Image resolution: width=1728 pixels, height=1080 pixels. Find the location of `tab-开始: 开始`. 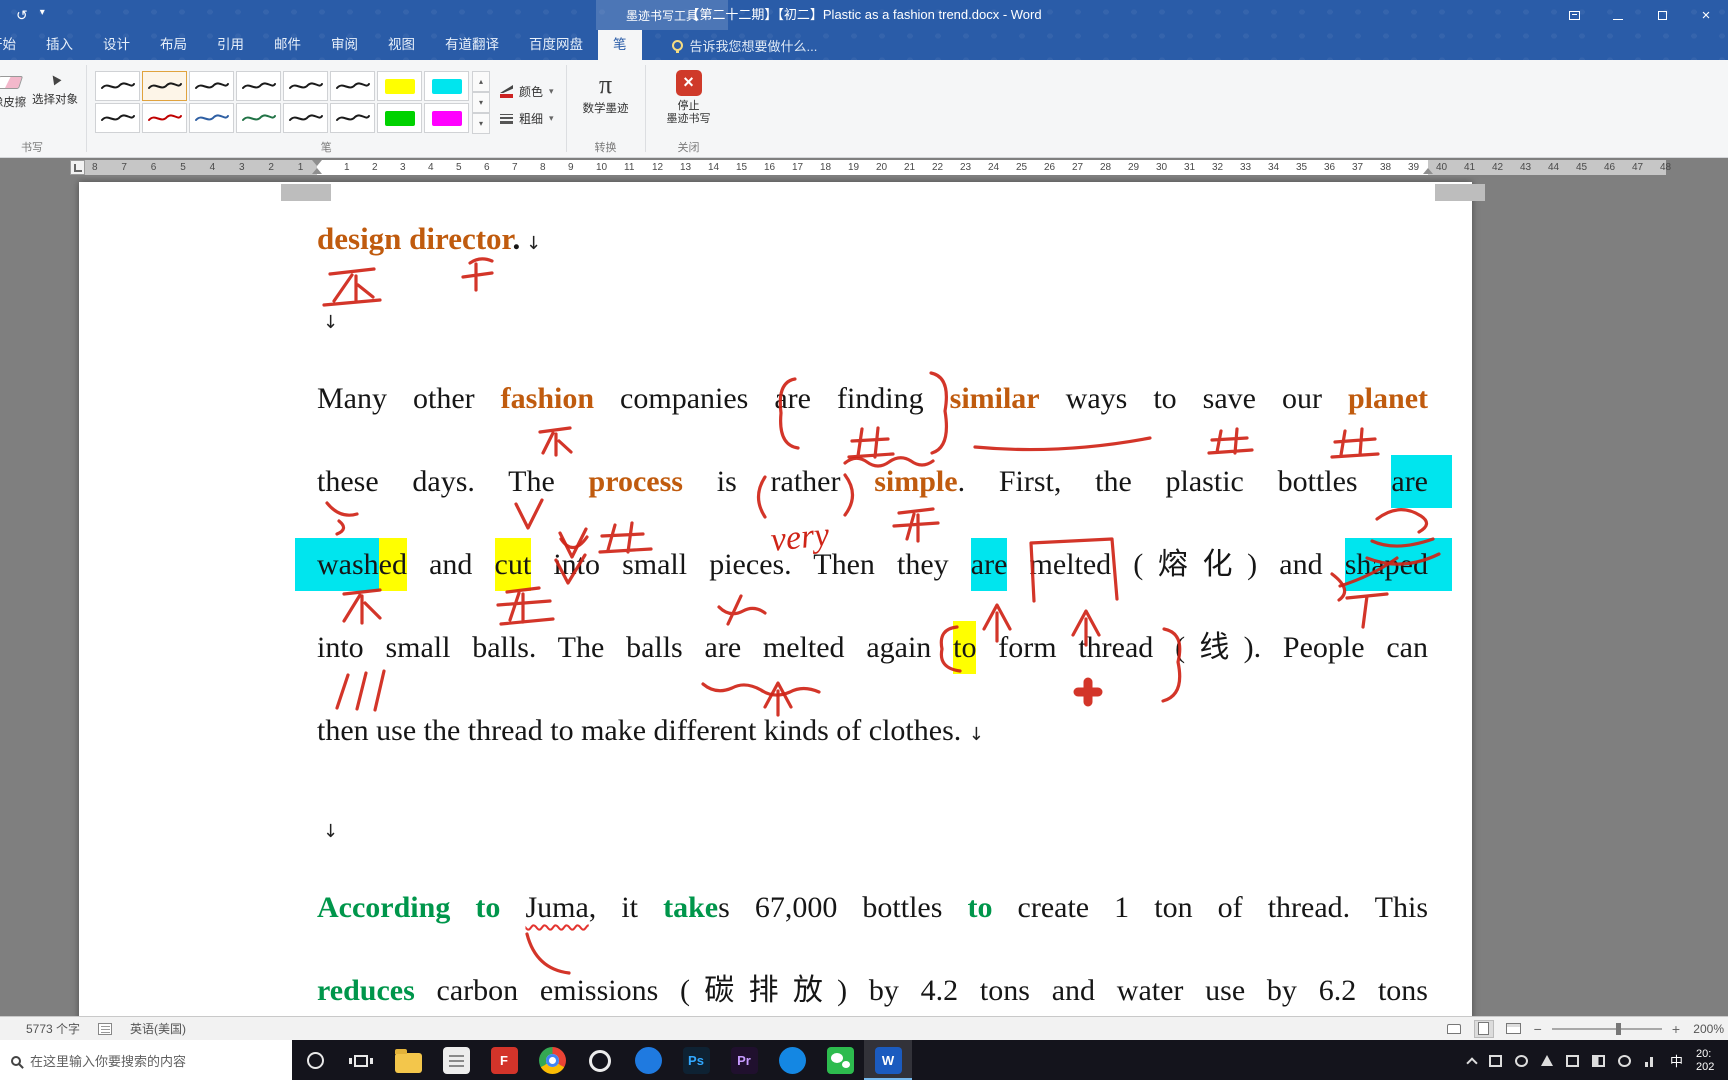

tab-开始: 开始 is located at coordinates (15, 45).